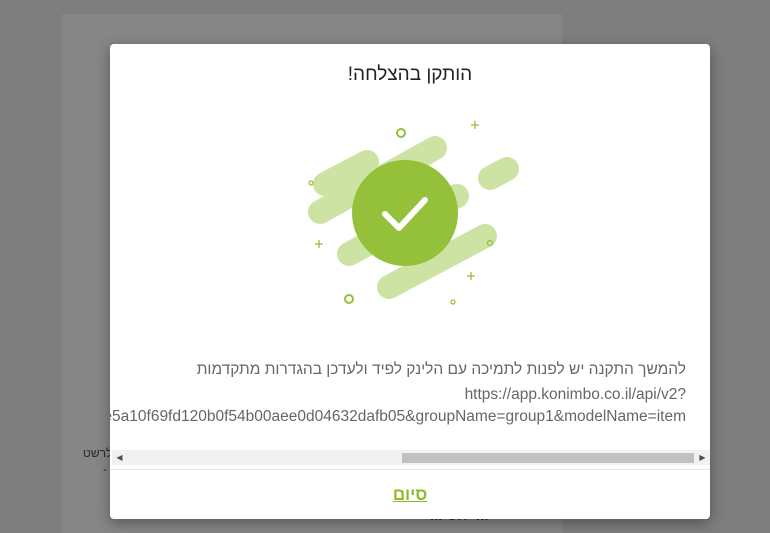 The width and height of the screenshot is (770, 533). Describe the element at coordinates (575, 394) in the screenshot. I see `feed-link-text: https://app.konimbo.co.il/api/v2?` at that location.